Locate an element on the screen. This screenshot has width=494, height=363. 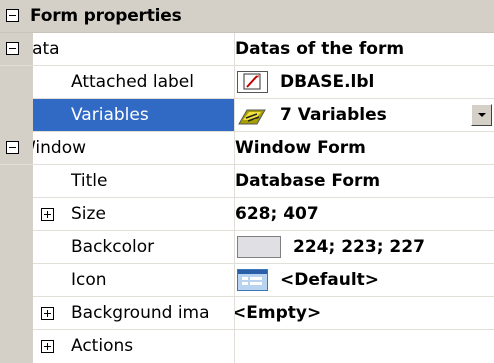
property-value: Database Form is located at coordinates (308, 181).